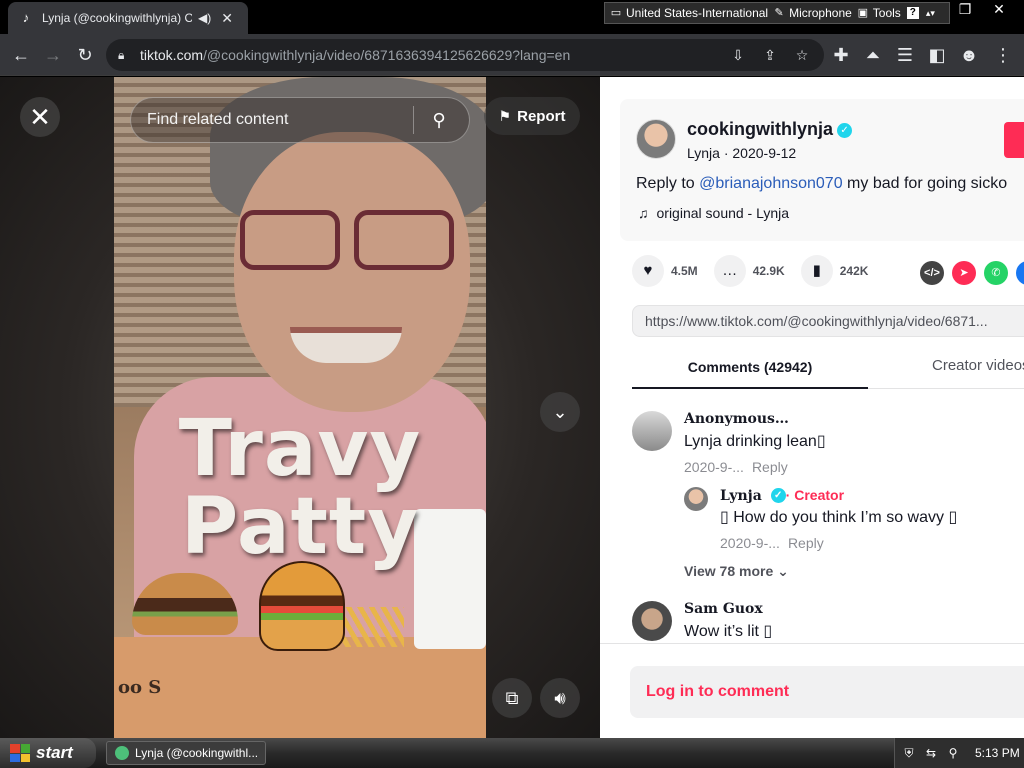  Describe the element at coordinates (560, 412) in the screenshot. I see `next-video-chevron-icon: ⌄` at that location.